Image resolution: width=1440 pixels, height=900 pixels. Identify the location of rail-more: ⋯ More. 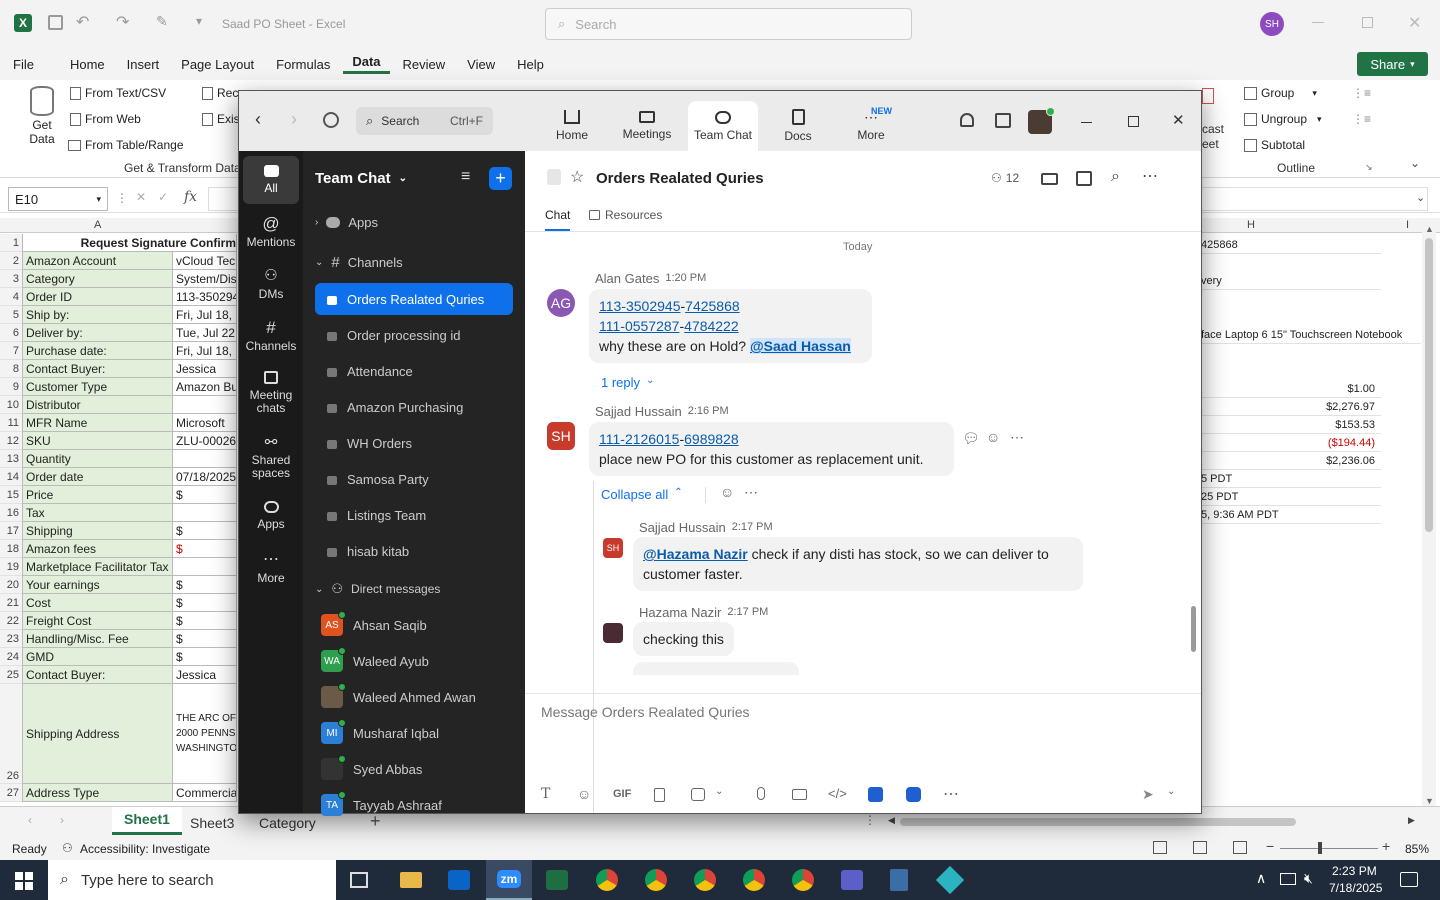
(271, 568).